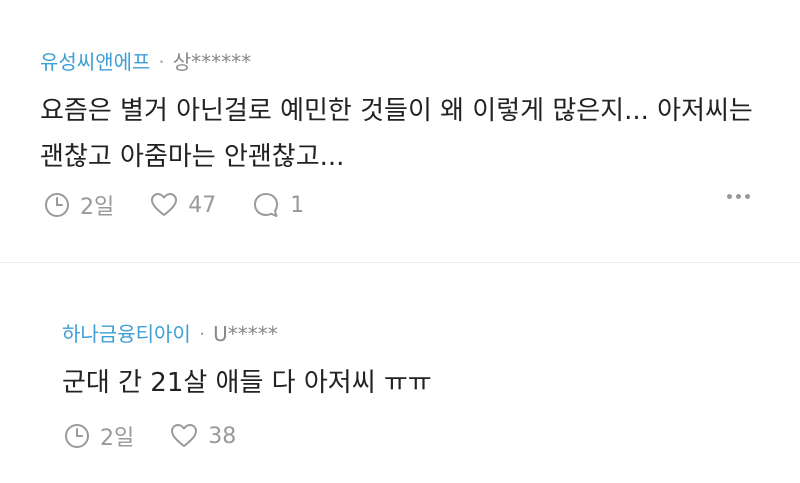  Describe the element at coordinates (183, 205) in the screenshot. I see `like-button: 47` at that location.